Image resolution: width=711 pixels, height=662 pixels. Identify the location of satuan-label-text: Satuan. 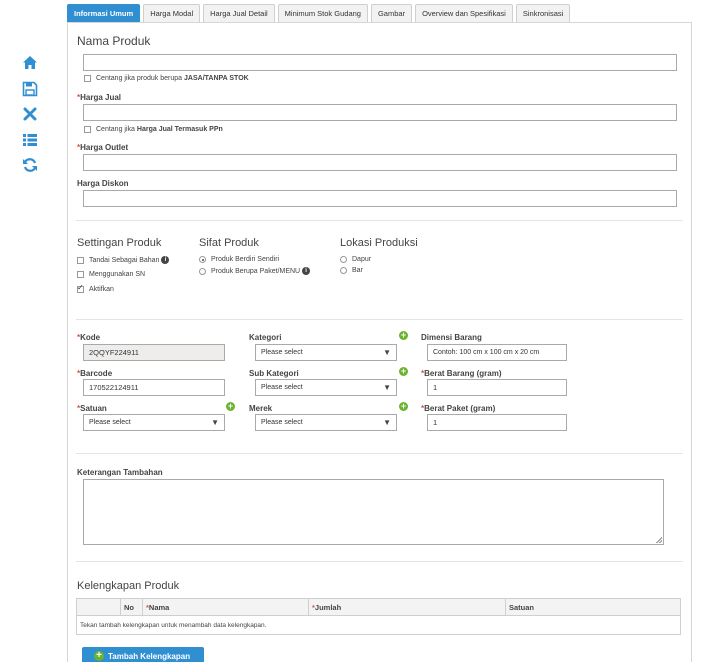
(93, 408).